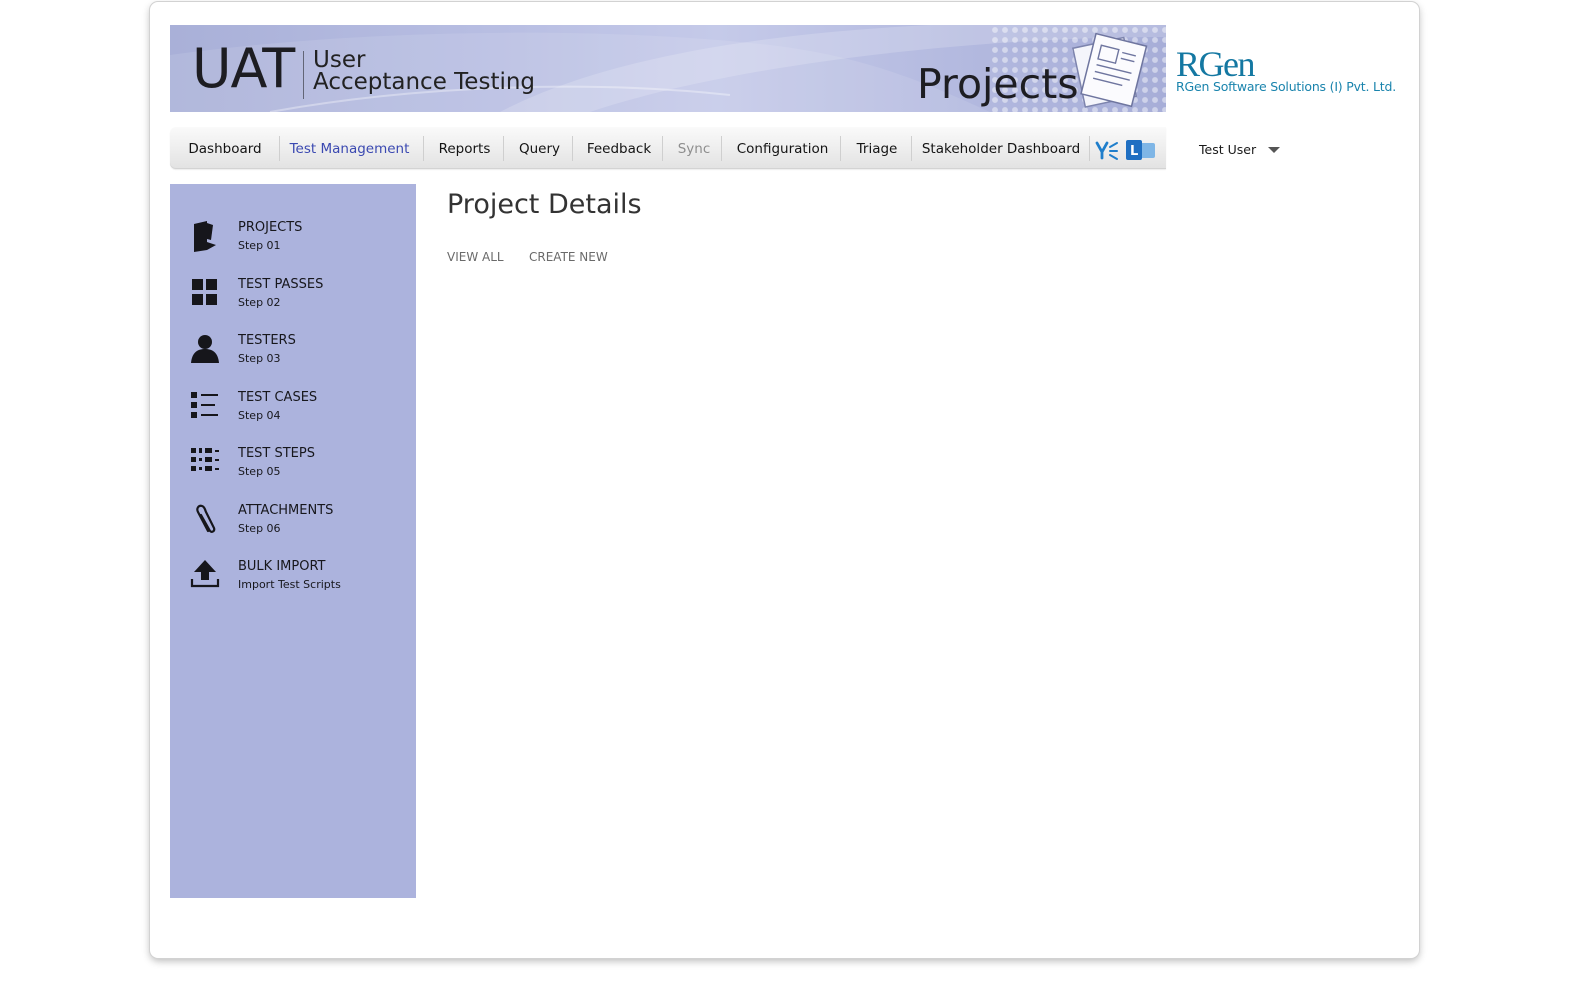  What do you see at coordinates (293, 302) in the screenshot?
I see `sidebar-item-test-passes: TEST PASSES Step 02` at bounding box center [293, 302].